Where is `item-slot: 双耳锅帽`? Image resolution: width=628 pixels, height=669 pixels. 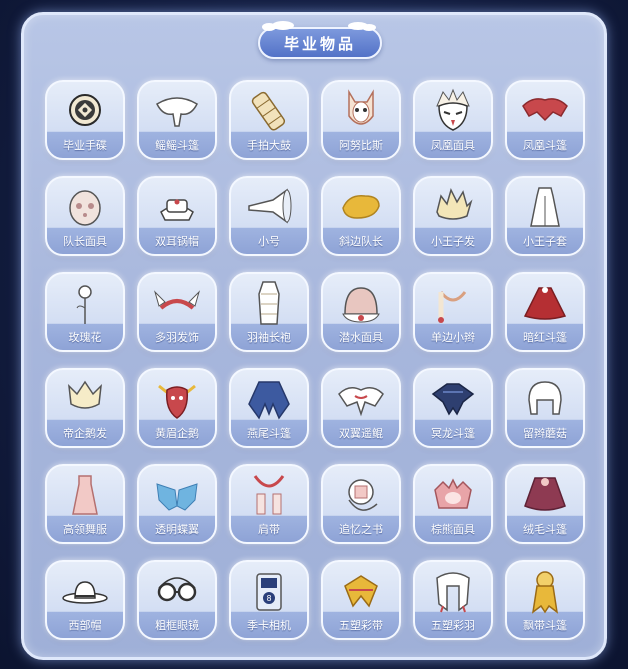 item-slot: 双耳锅帽 is located at coordinates (177, 216).